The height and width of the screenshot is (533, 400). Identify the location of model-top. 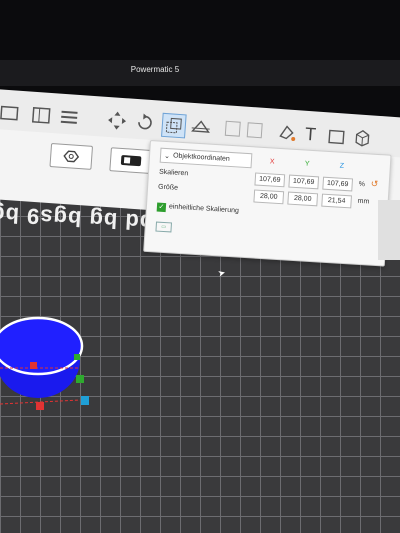
(42, 346).